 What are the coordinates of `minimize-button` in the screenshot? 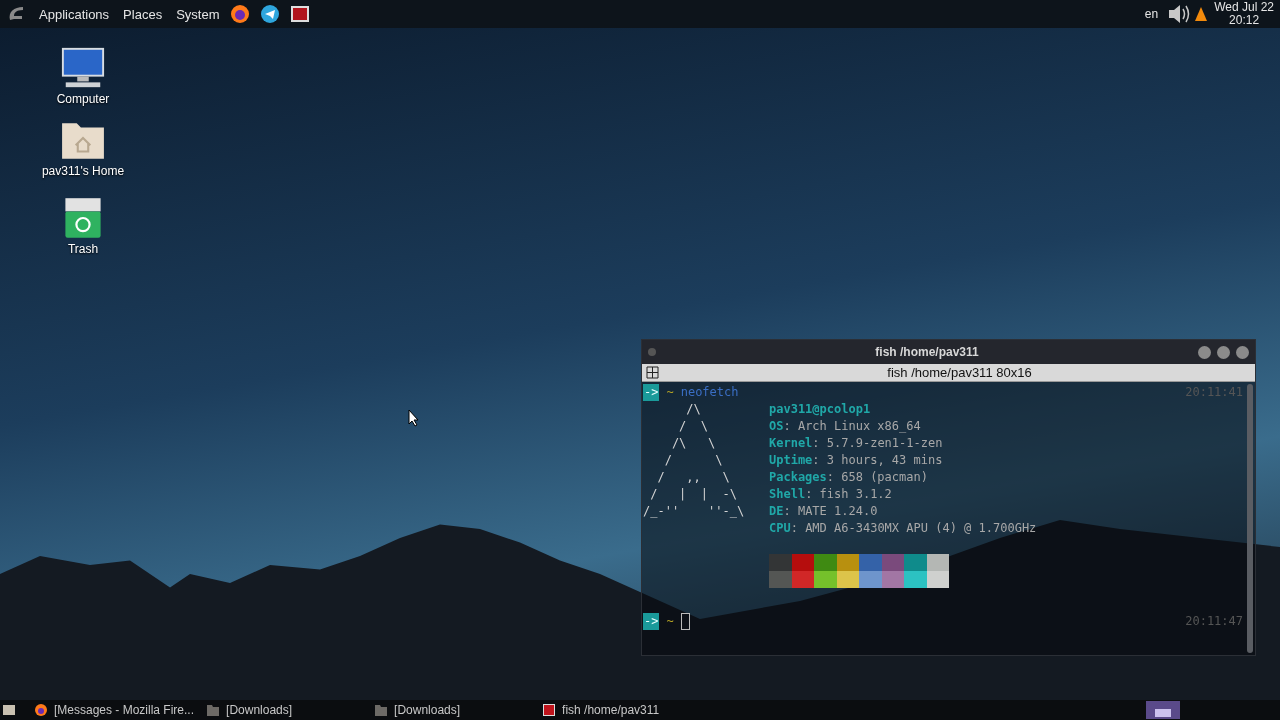 It's located at (1204, 352).